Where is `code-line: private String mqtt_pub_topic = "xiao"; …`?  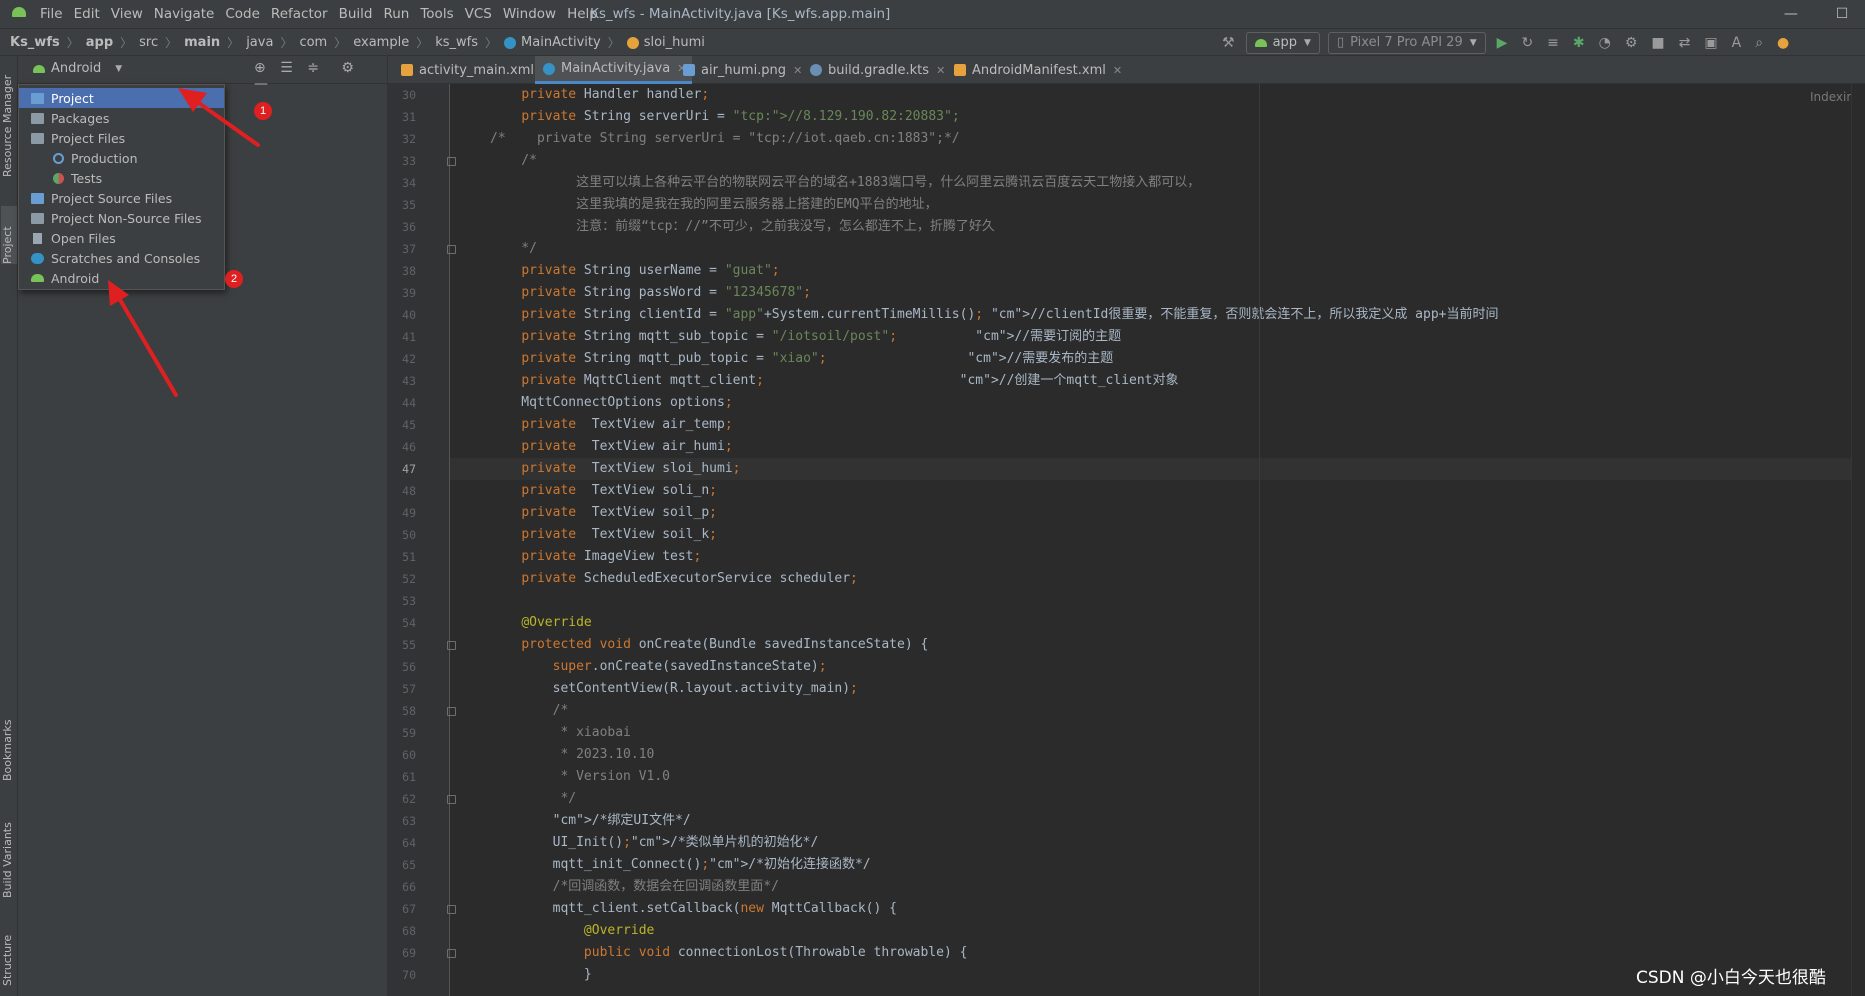
code-line: private String mqtt_pub_topic = "xiao"; … is located at coordinates (1157, 359).